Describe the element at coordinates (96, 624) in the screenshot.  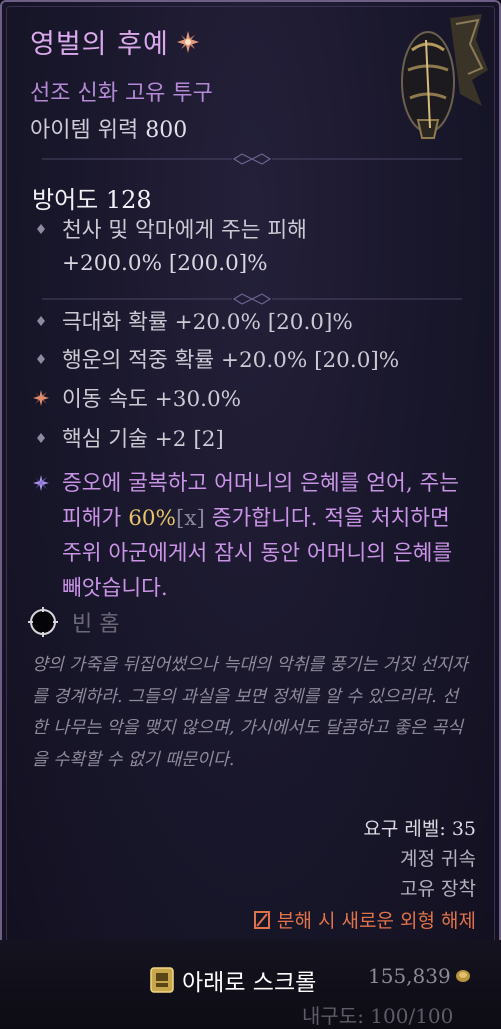
I see `socket-label: 빈 홈` at that location.